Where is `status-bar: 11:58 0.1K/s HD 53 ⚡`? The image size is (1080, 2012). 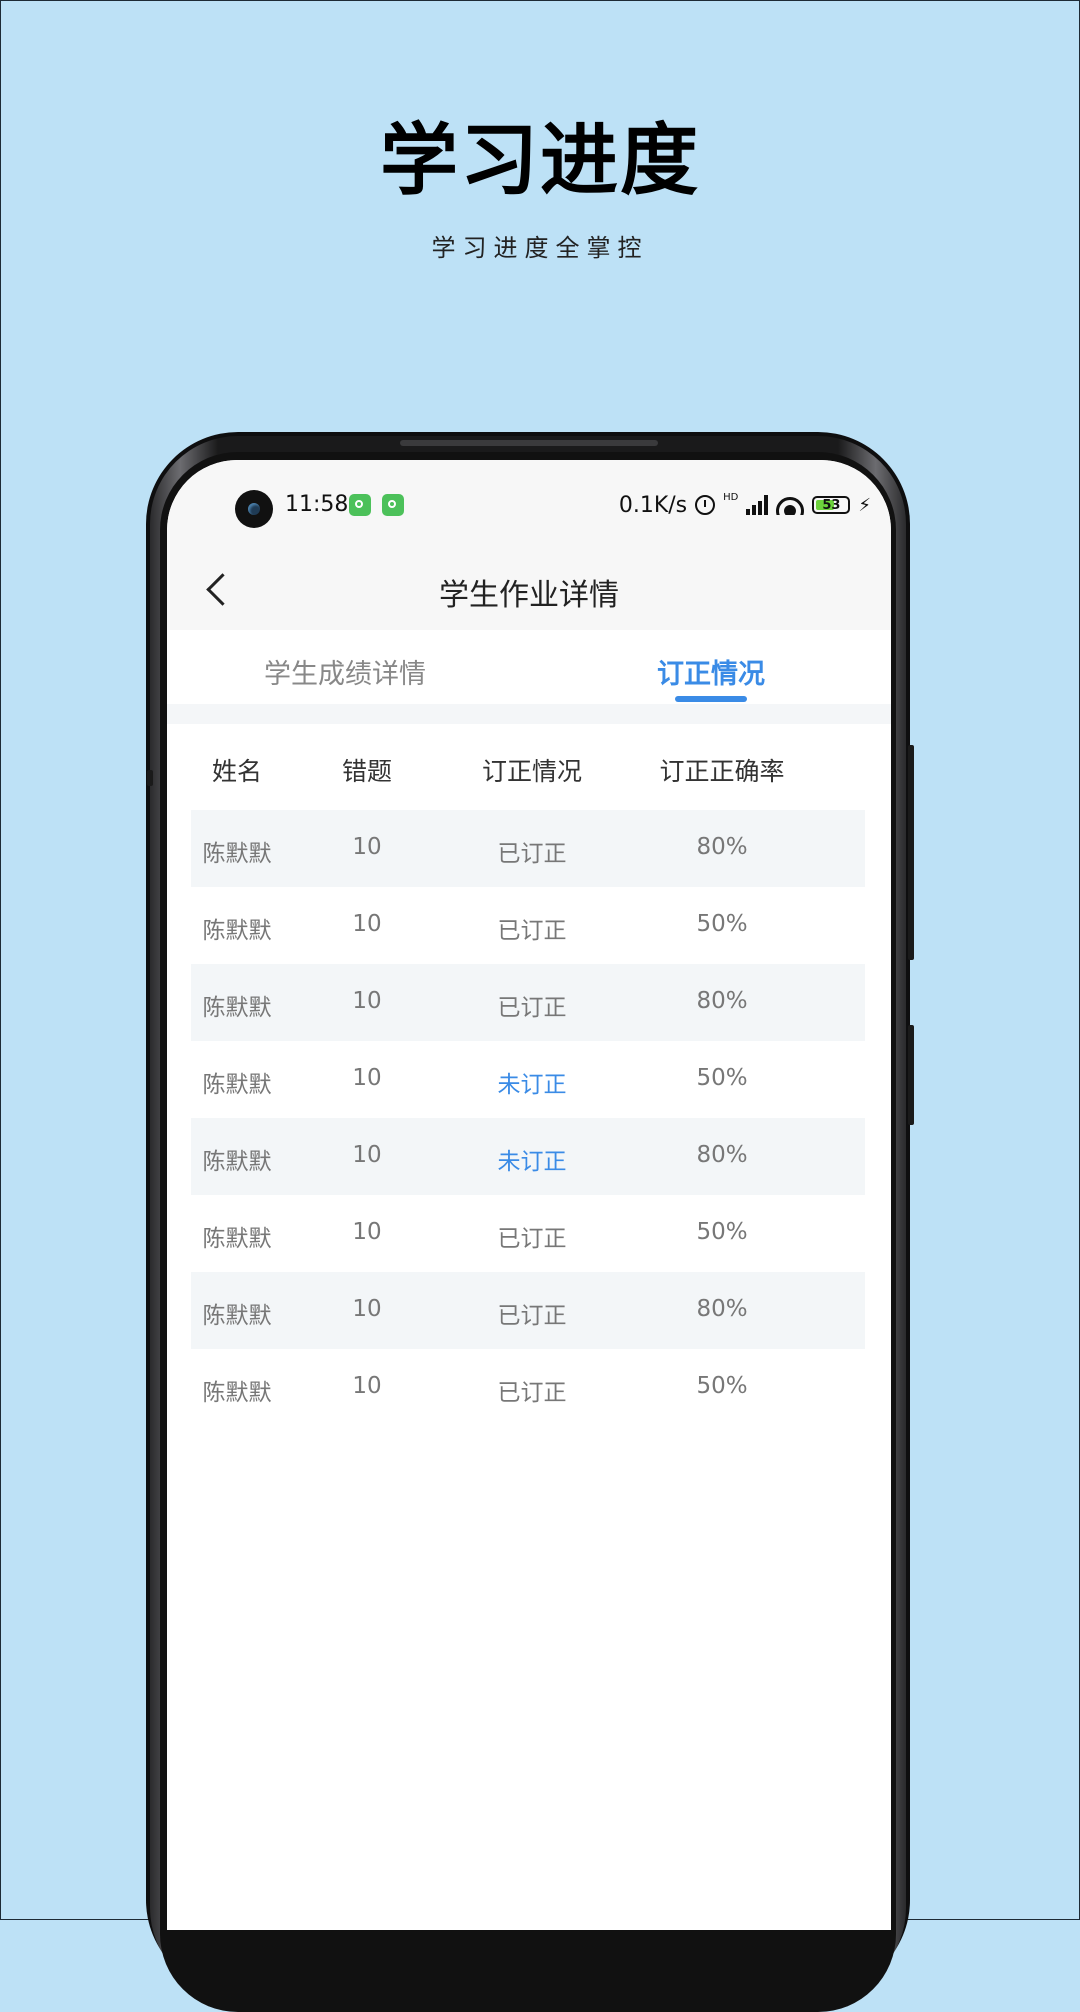
status-bar: 11:58 0.1K/s HD 53 ⚡ is located at coordinates (529, 506).